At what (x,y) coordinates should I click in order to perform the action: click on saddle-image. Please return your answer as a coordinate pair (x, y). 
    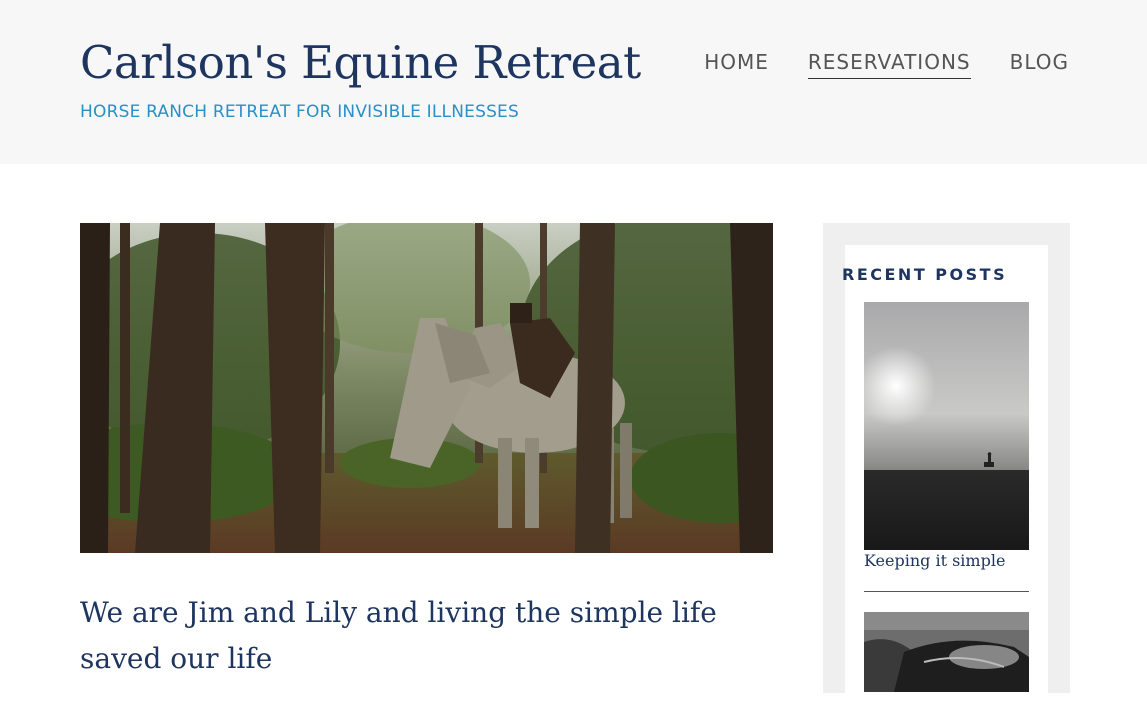
    Looking at the image, I should click on (946, 652).